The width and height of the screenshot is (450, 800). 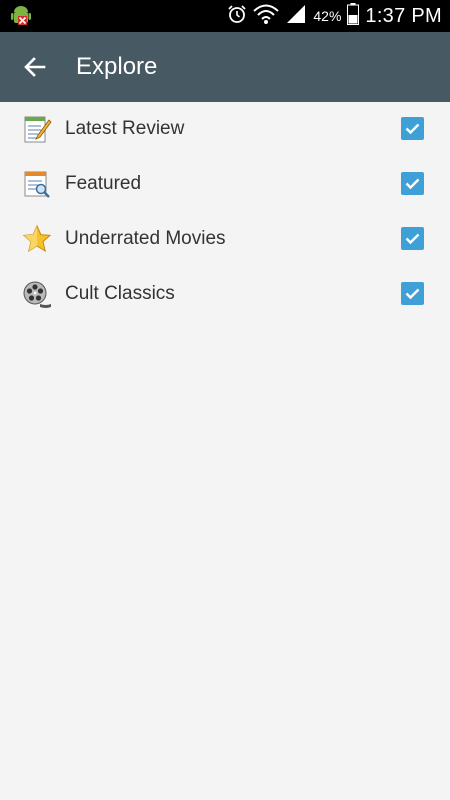 What do you see at coordinates (403, 15) in the screenshot?
I see `clock: 1:37 PM` at bounding box center [403, 15].